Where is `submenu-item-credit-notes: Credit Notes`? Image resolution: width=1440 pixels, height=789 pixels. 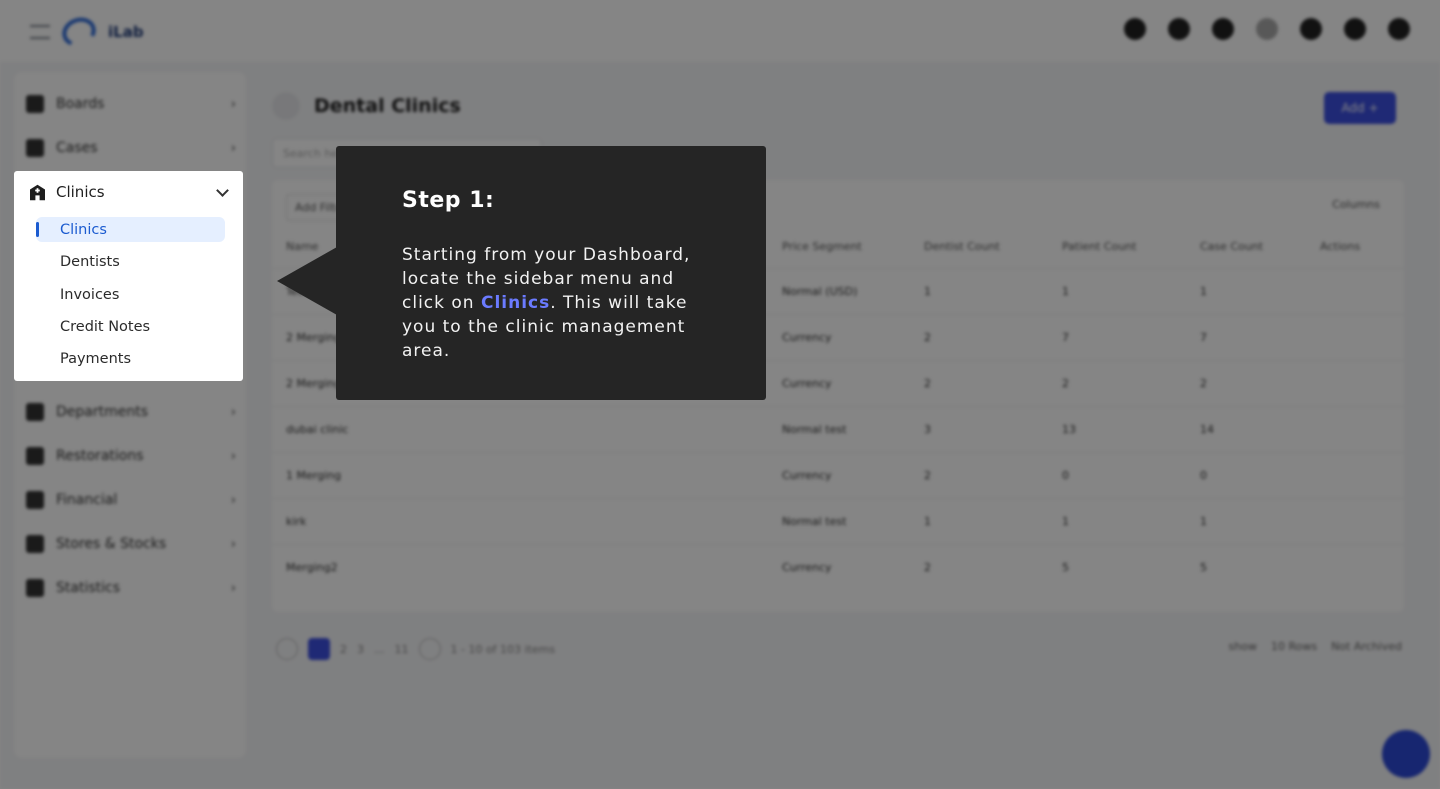 submenu-item-credit-notes: Credit Notes is located at coordinates (130, 326).